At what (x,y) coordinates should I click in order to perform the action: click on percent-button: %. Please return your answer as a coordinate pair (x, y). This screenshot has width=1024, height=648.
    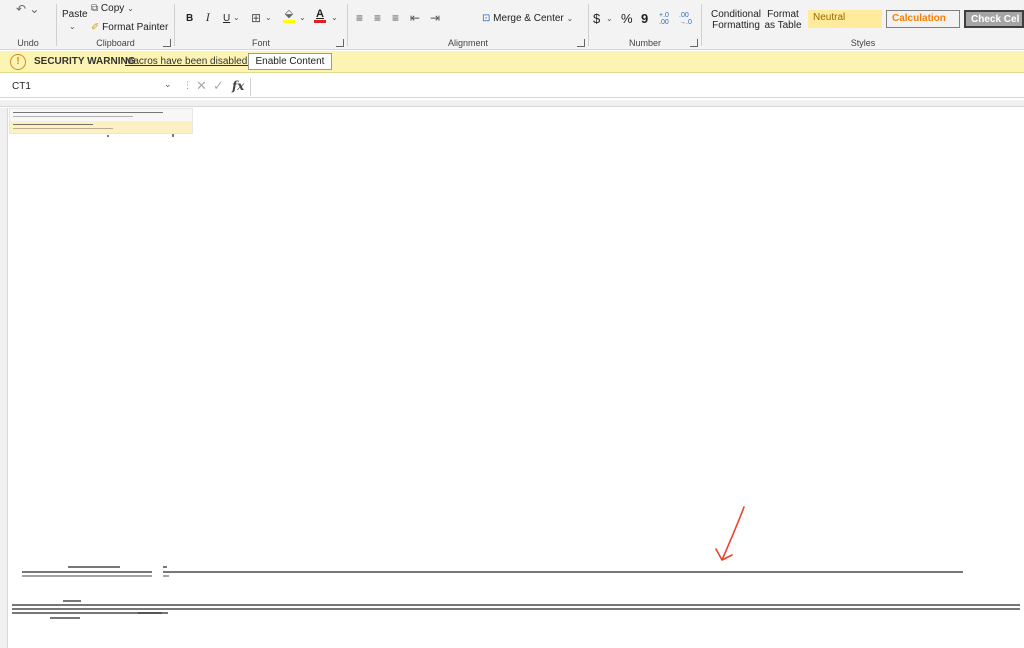
    Looking at the image, I should click on (627, 18).